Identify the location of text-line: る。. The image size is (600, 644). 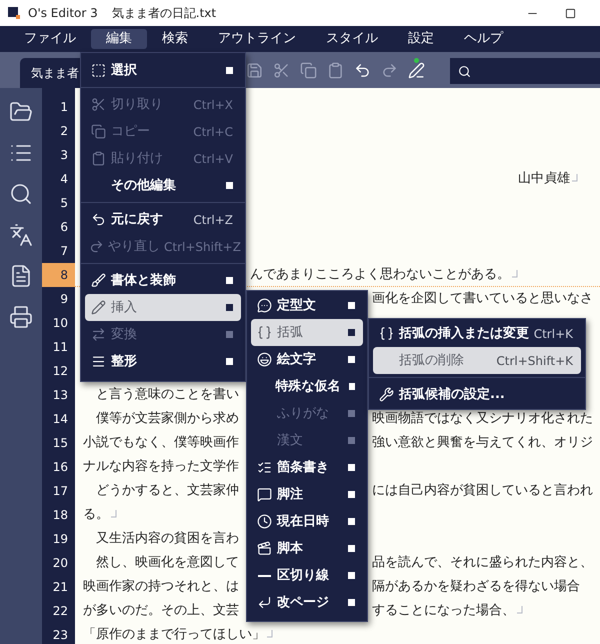
(96, 514).